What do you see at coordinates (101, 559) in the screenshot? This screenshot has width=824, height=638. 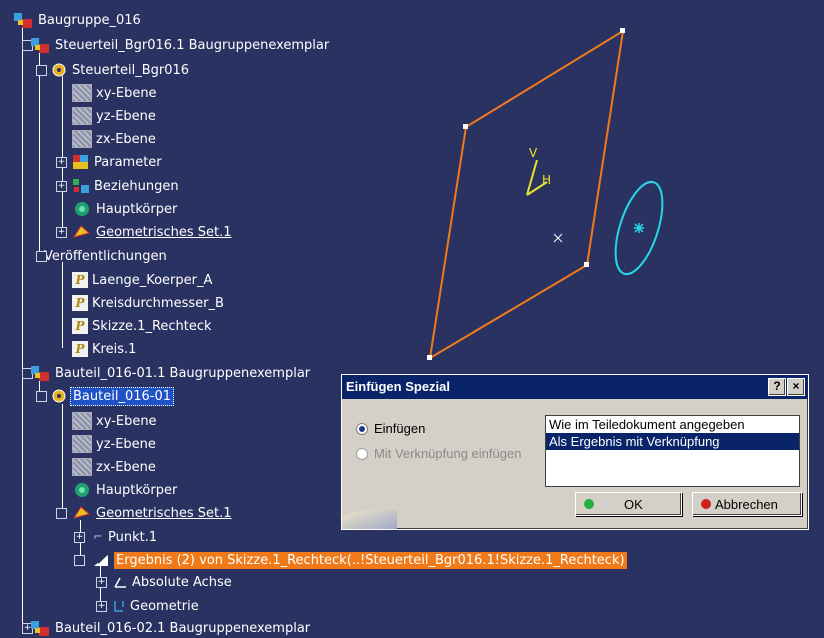 I see `sketch-result-icon` at bounding box center [101, 559].